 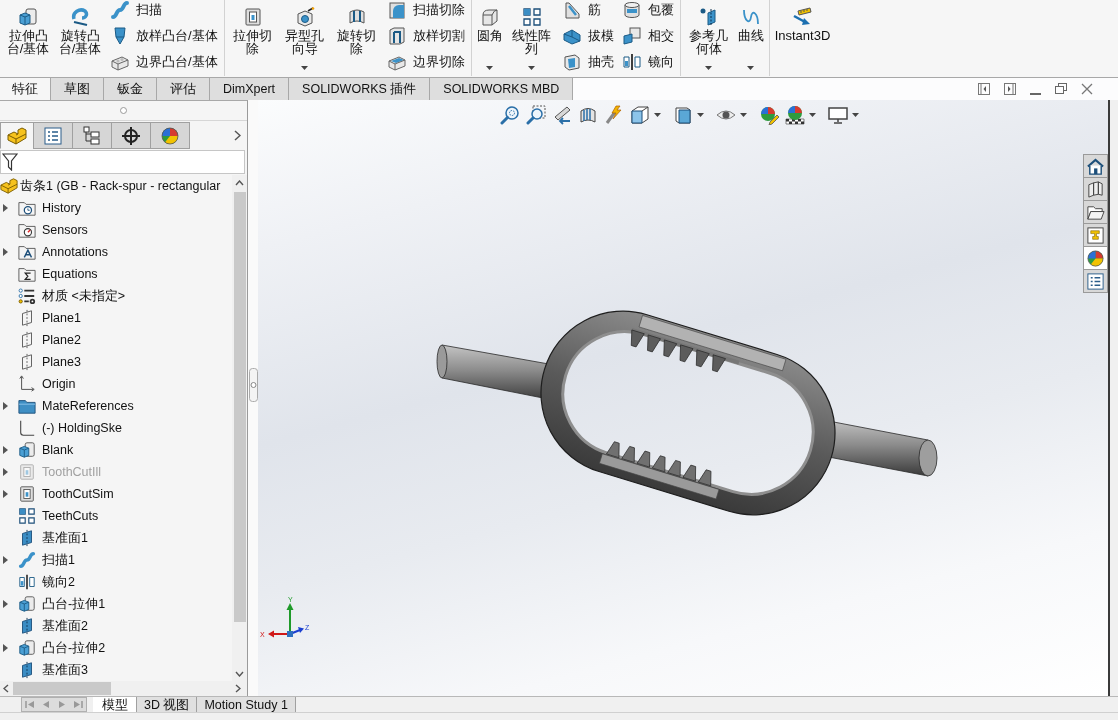 What do you see at coordinates (238, 688) in the screenshot?
I see `chevron-right-icon` at bounding box center [238, 688].